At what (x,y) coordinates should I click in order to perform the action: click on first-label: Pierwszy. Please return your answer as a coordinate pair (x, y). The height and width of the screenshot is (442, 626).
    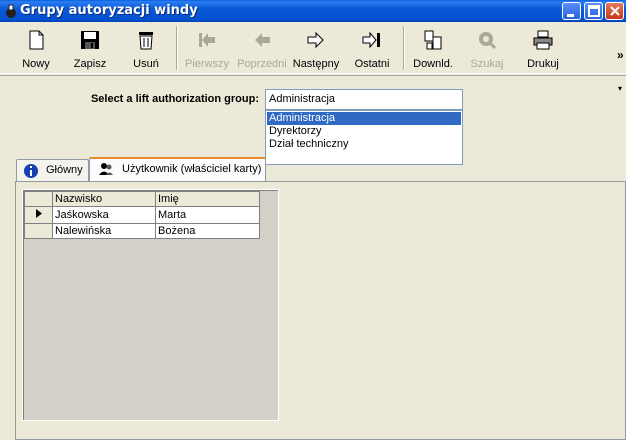
    Looking at the image, I should click on (206, 64).